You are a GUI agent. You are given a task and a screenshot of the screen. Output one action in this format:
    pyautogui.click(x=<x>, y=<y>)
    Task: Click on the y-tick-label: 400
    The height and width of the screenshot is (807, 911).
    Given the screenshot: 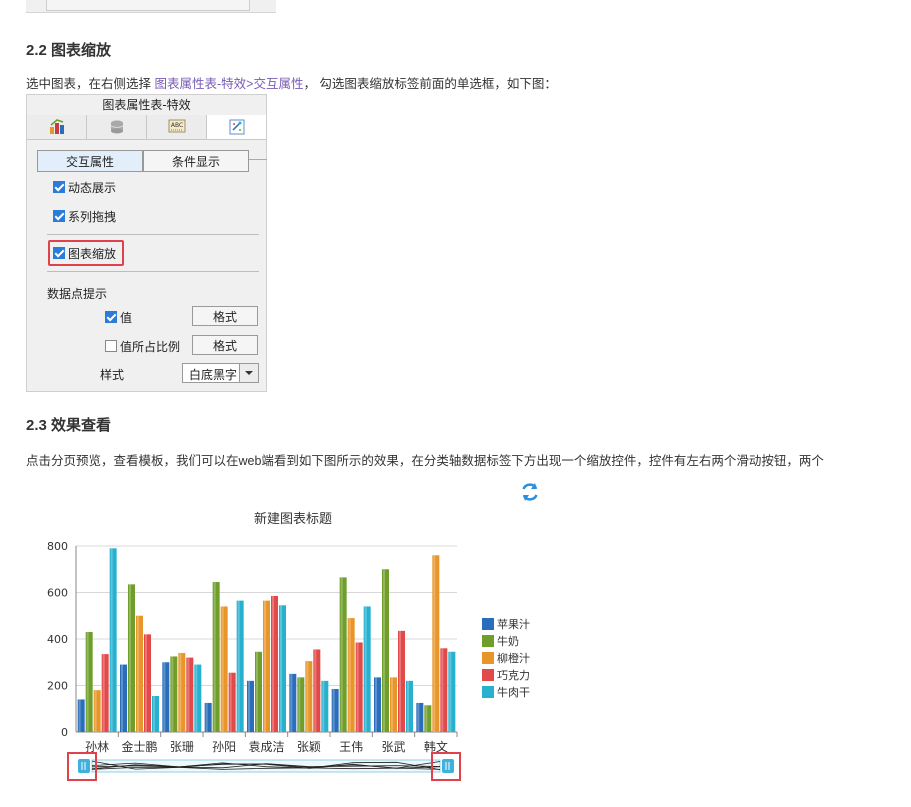 What is the action you would take?
    pyautogui.click(x=57, y=639)
    